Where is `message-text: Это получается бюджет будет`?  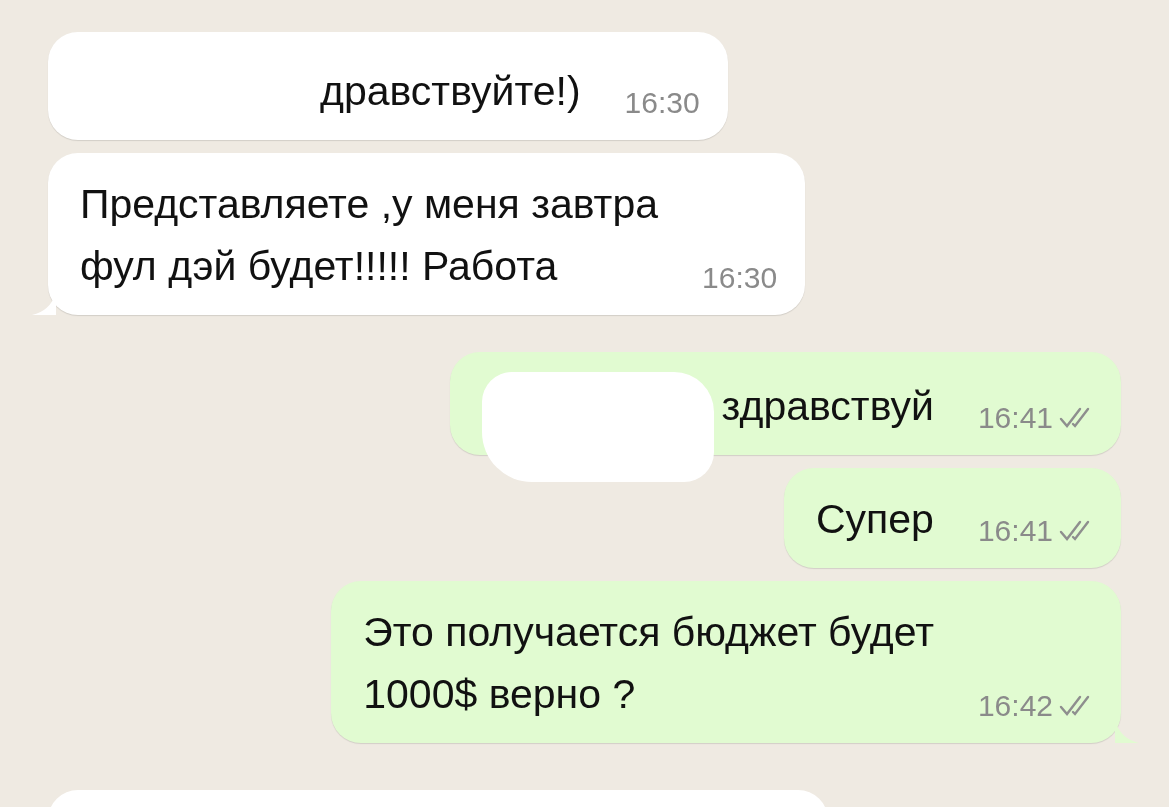
message-text: Это получается бюджет будет is located at coordinates (648, 632).